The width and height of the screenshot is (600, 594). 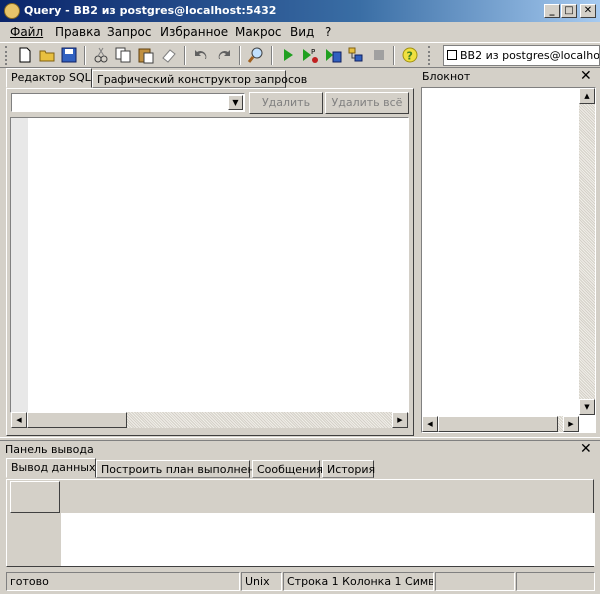 I want to click on maximize-button: □, so click(x=569, y=11).